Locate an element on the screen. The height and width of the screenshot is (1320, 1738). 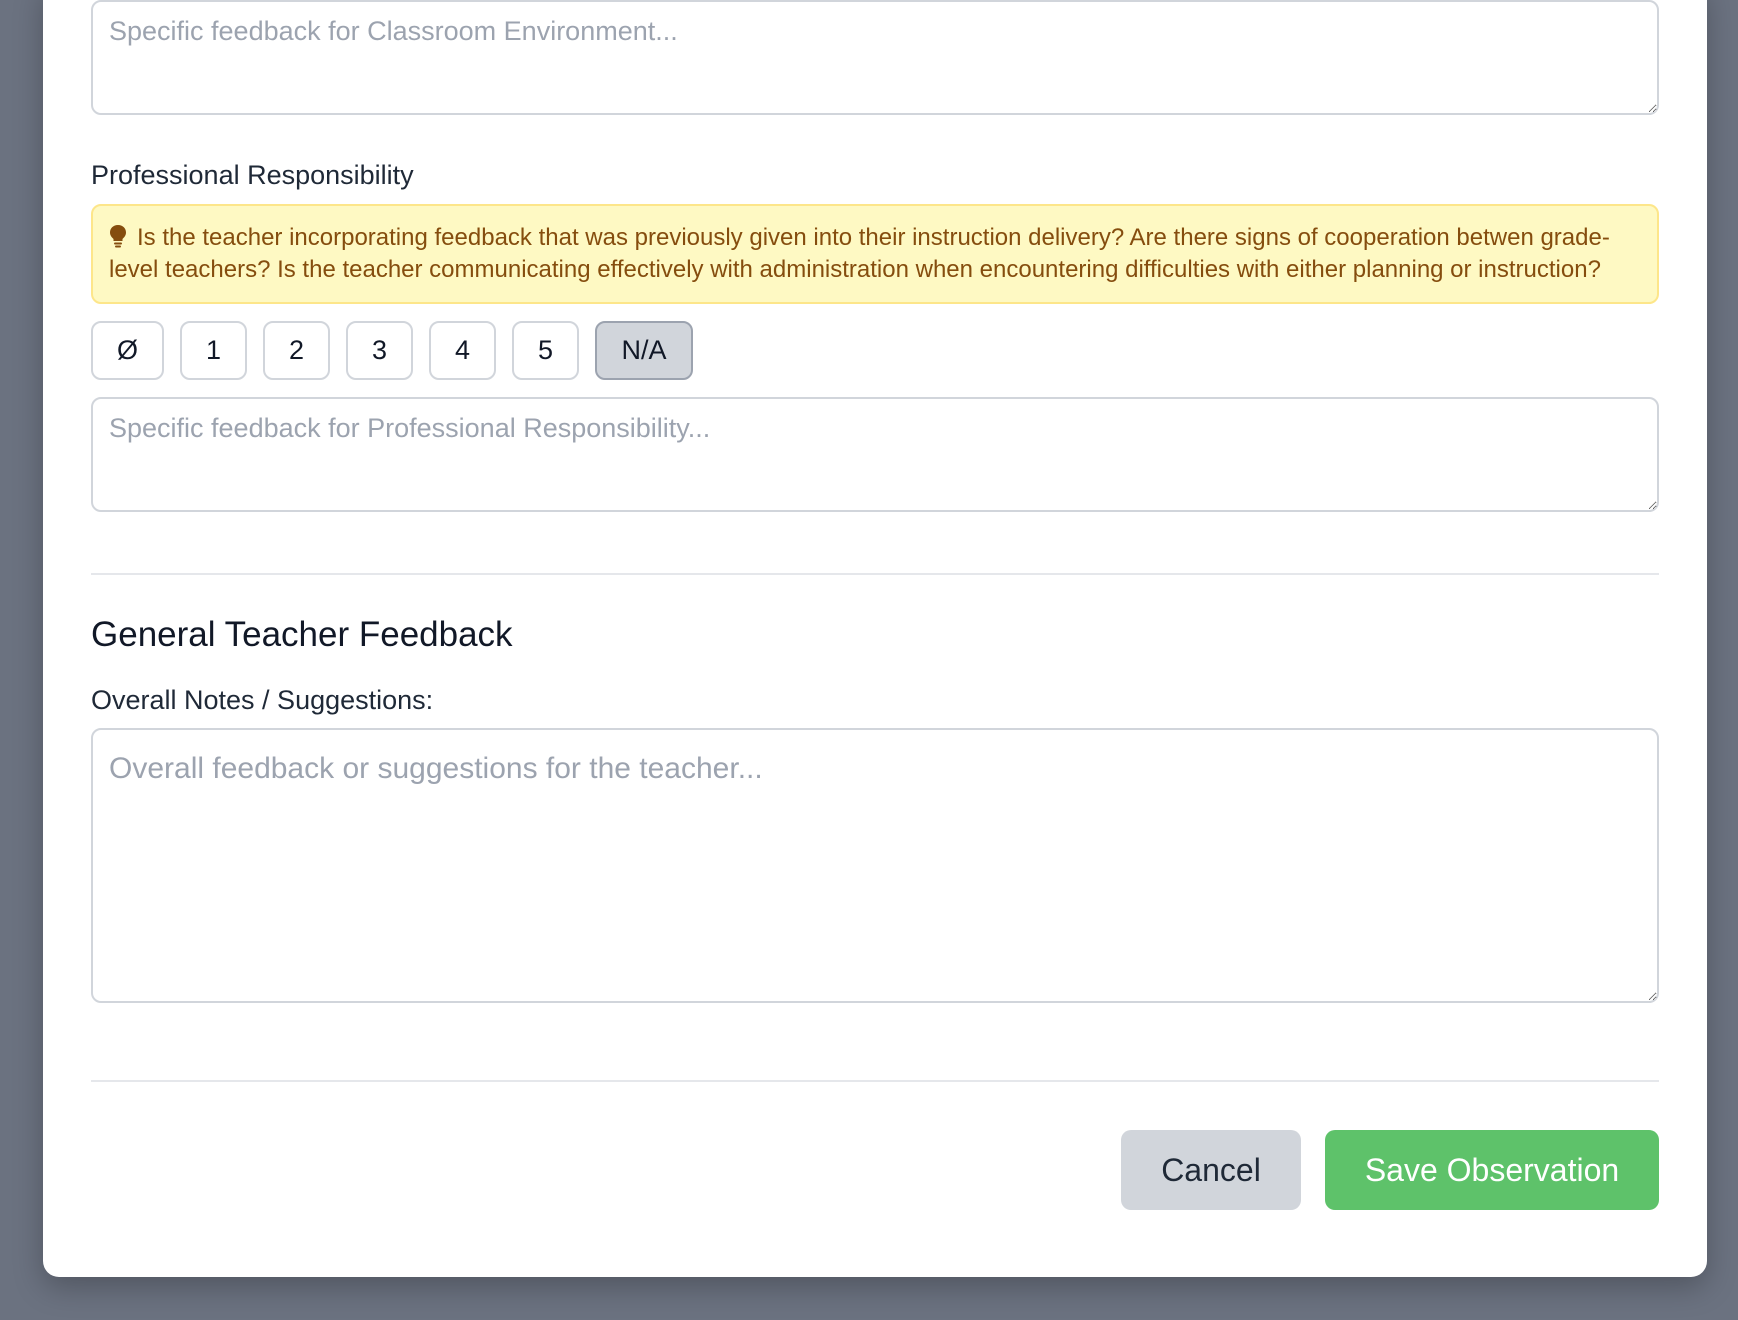
rating-button-2: 2 is located at coordinates (296, 350).